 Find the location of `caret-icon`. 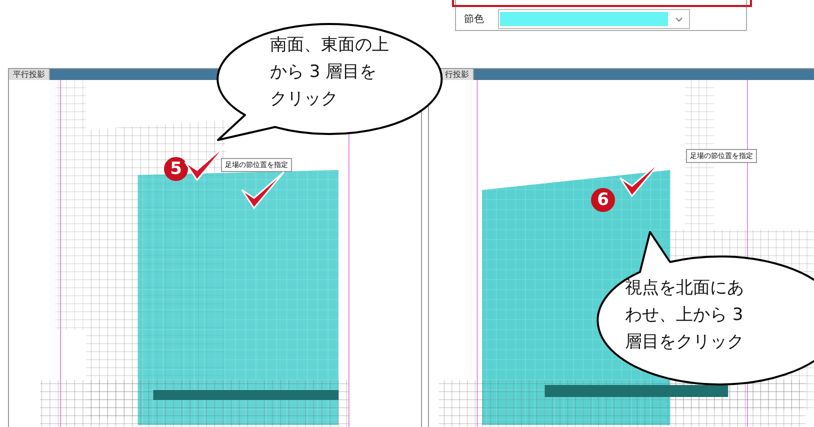

caret-icon is located at coordinates (679, 19).